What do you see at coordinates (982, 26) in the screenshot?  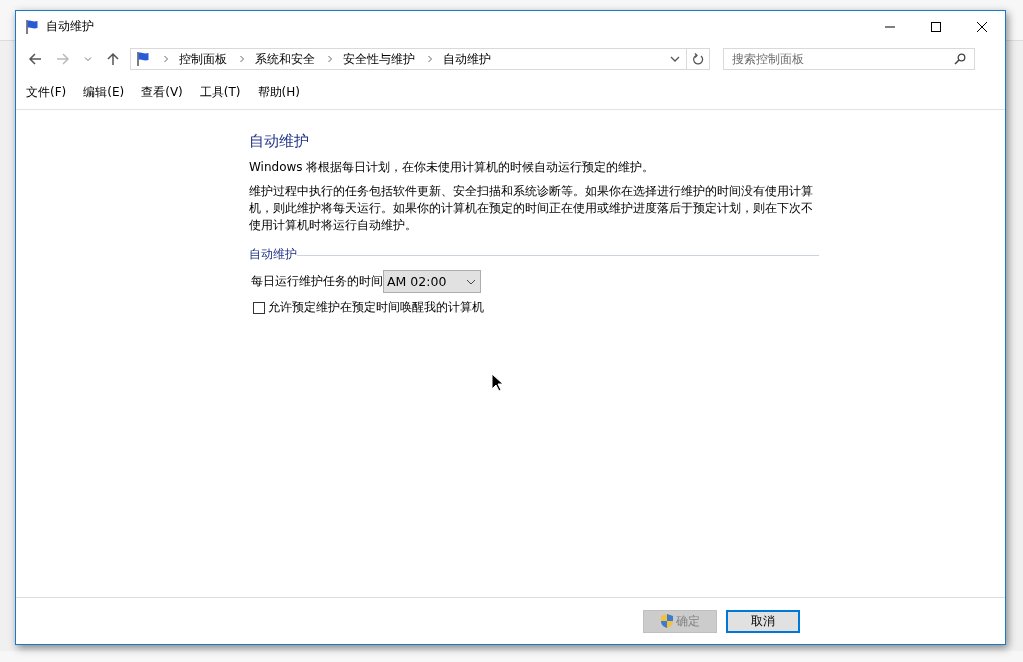 I see `close-icon` at bounding box center [982, 26].